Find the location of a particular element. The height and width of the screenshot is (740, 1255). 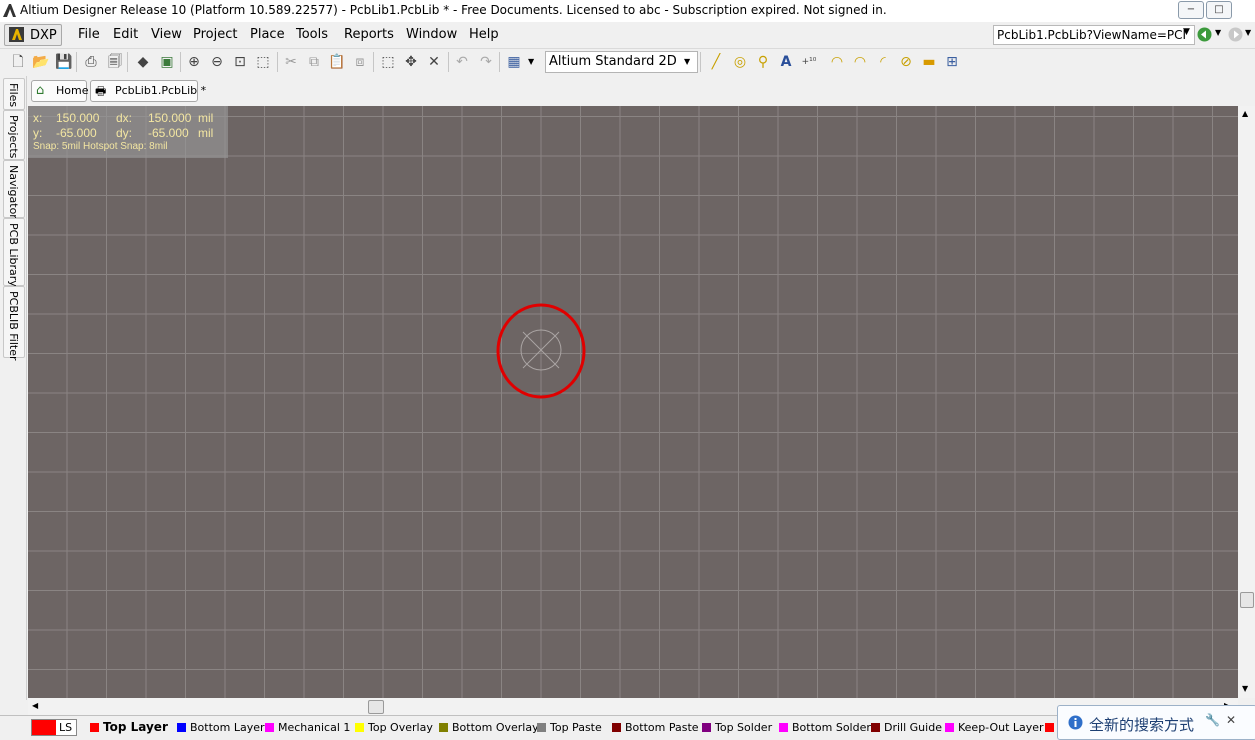

tab-home-label: Home is located at coordinates (72, 90).